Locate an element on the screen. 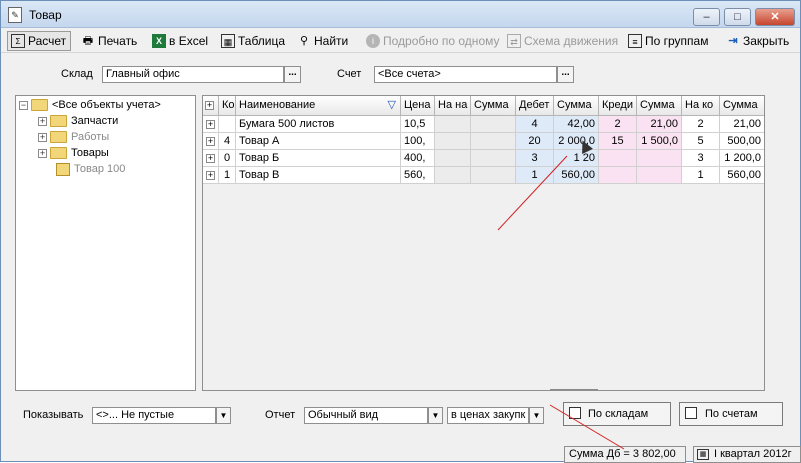  annotation-line-bottom is located at coordinates (587, 427).